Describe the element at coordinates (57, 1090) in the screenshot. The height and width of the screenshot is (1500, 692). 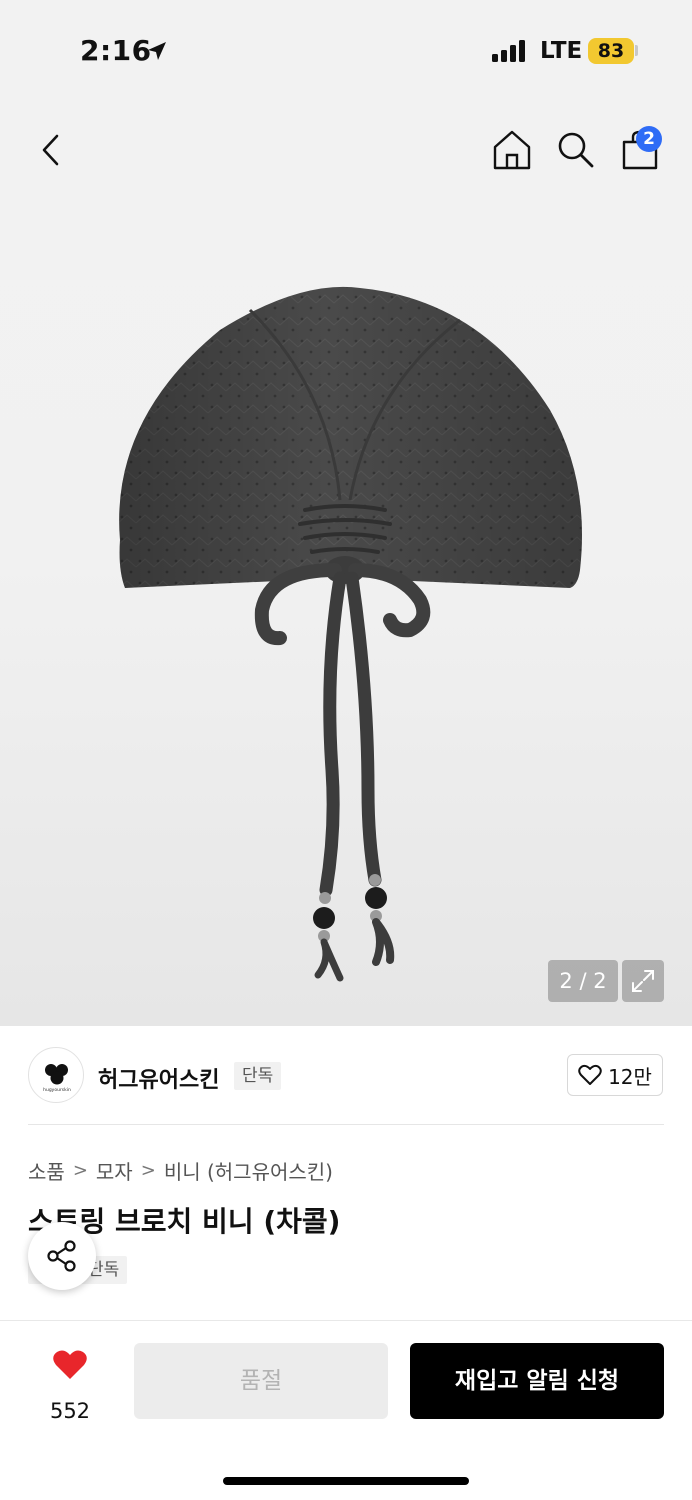
I see `brand-logo-text: hugyourskin` at that location.